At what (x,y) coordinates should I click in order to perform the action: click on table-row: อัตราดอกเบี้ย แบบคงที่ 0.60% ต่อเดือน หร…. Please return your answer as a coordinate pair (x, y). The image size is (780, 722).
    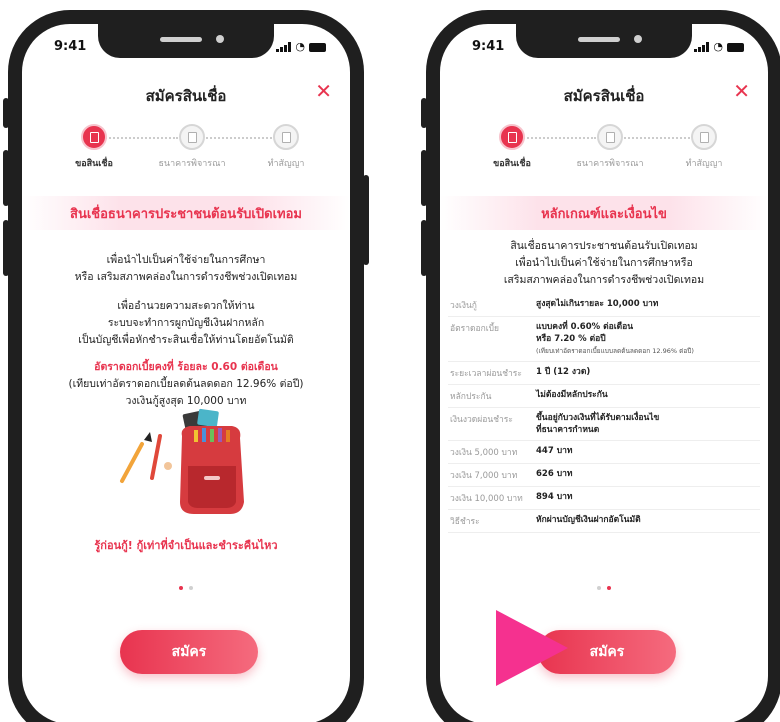
    Looking at the image, I should click on (604, 339).